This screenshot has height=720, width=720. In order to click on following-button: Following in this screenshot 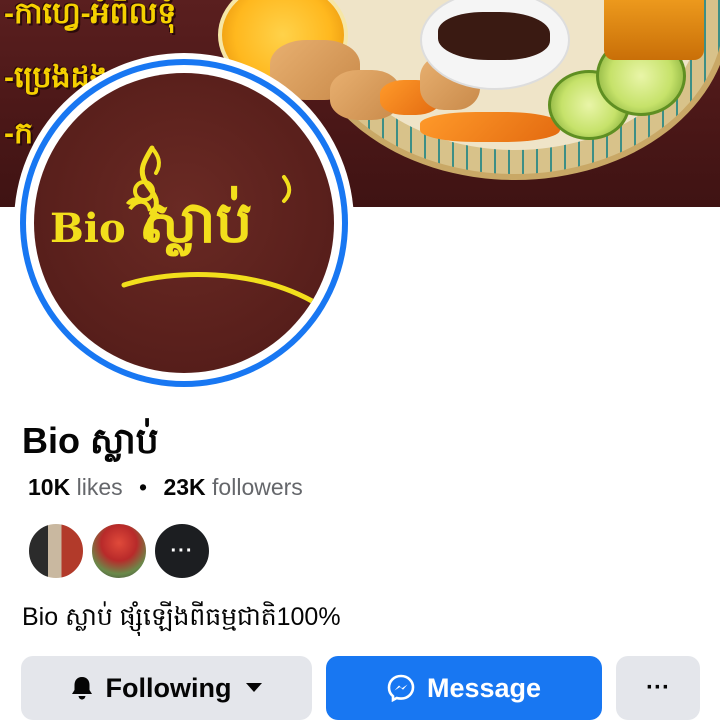, I will do `click(166, 688)`.